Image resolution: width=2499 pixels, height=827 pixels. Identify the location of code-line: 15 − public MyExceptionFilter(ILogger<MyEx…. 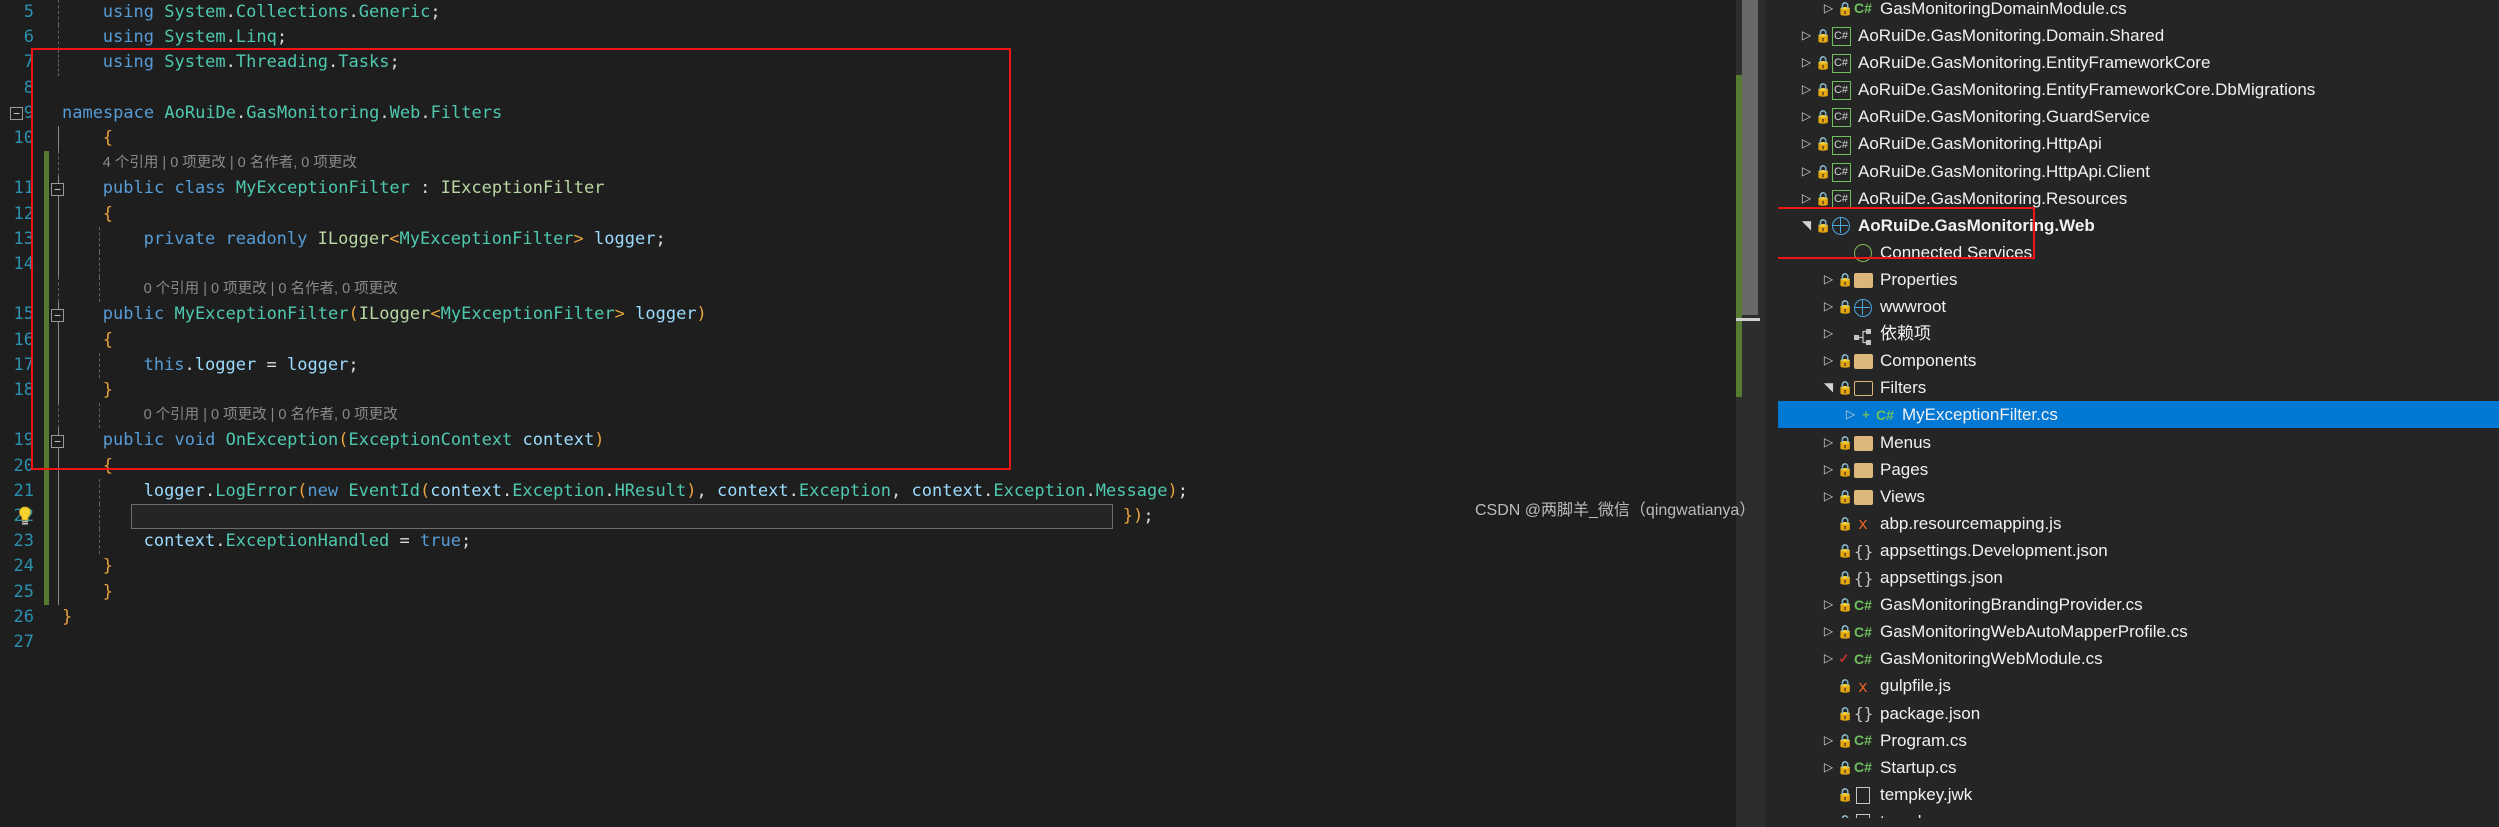
(883, 315).